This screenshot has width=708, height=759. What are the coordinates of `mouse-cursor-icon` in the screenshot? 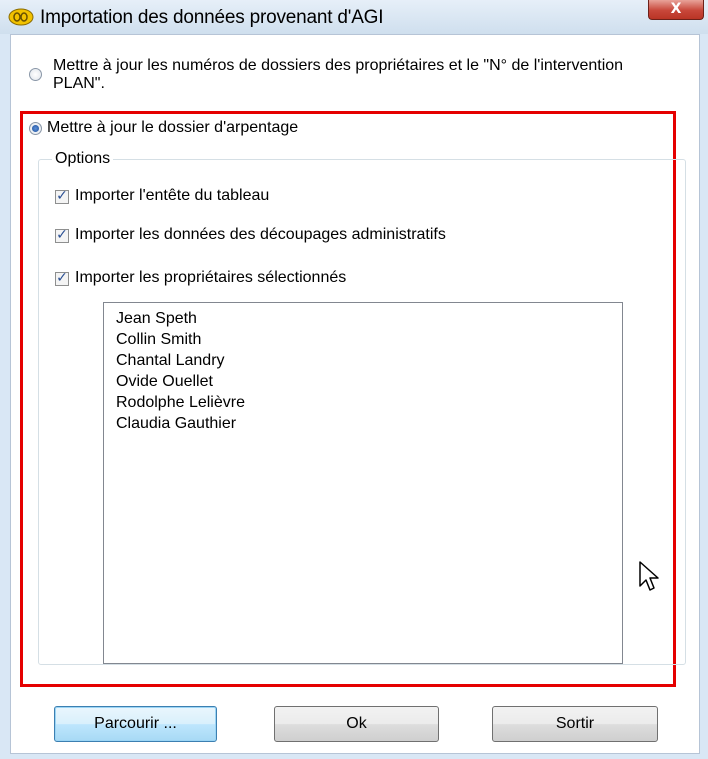 It's located at (649, 576).